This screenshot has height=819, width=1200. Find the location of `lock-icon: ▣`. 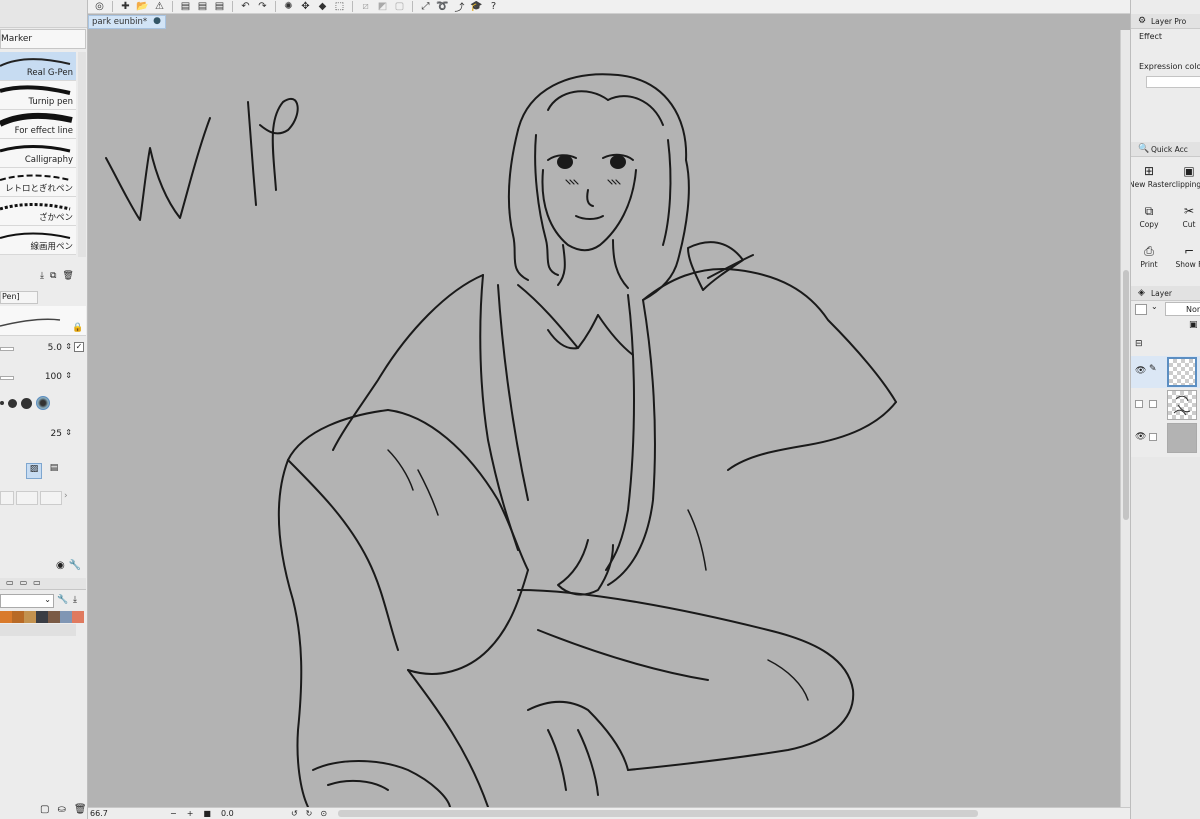

lock-icon: ▣ is located at coordinates (1193, 325).